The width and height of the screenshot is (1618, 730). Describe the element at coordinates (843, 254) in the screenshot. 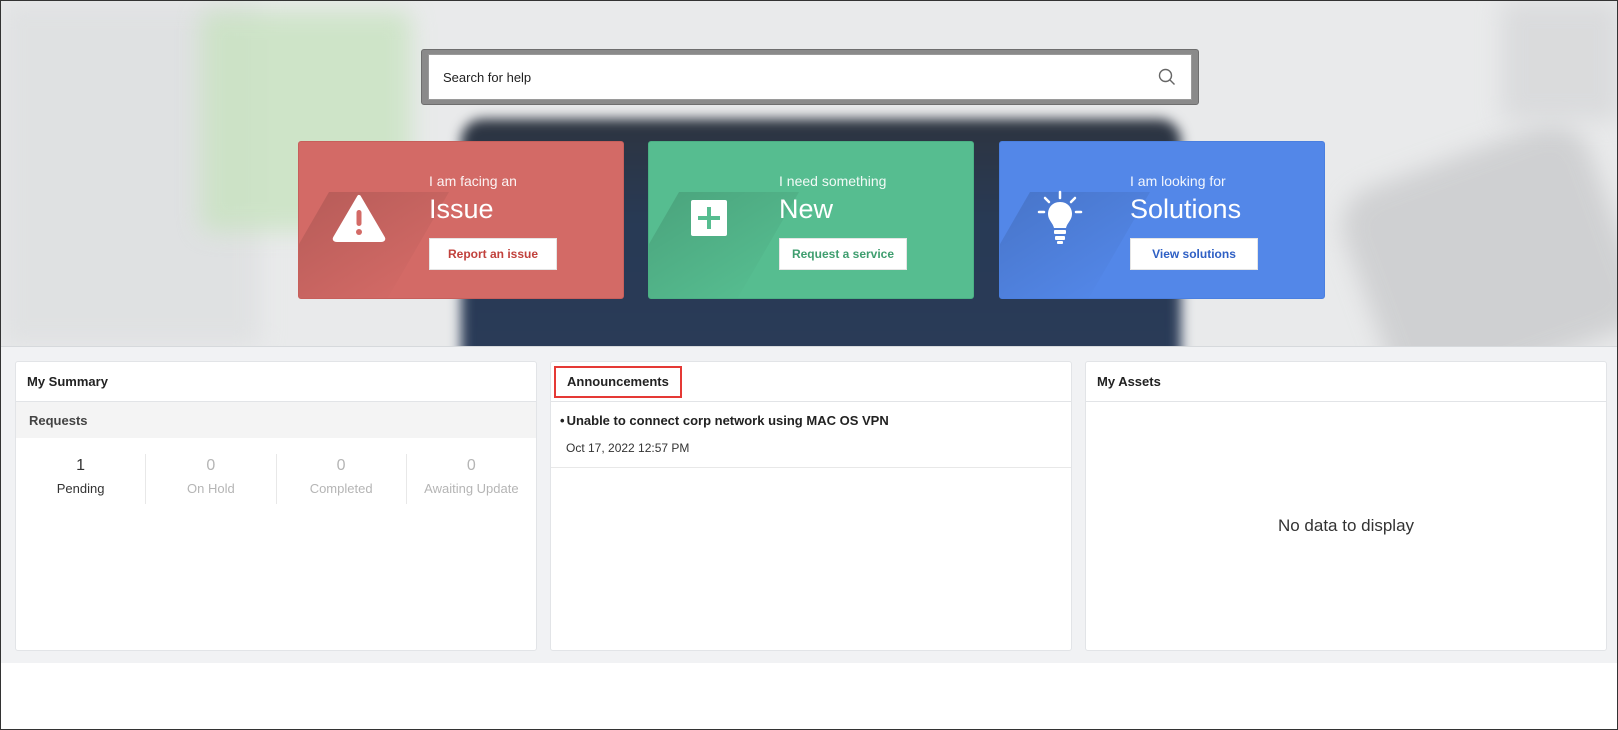

I see `request-service-button: Request a service` at that location.